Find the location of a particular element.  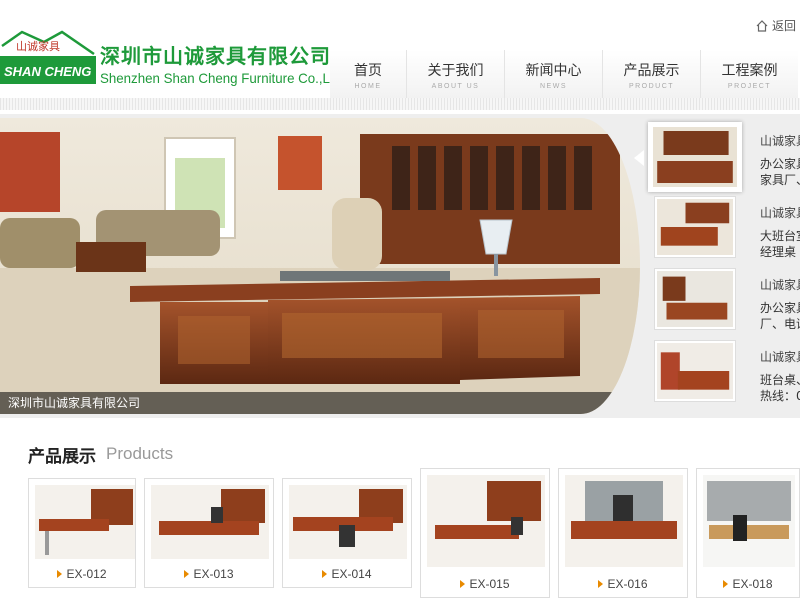

nav-label: 首页 is located at coordinates (368, 71).